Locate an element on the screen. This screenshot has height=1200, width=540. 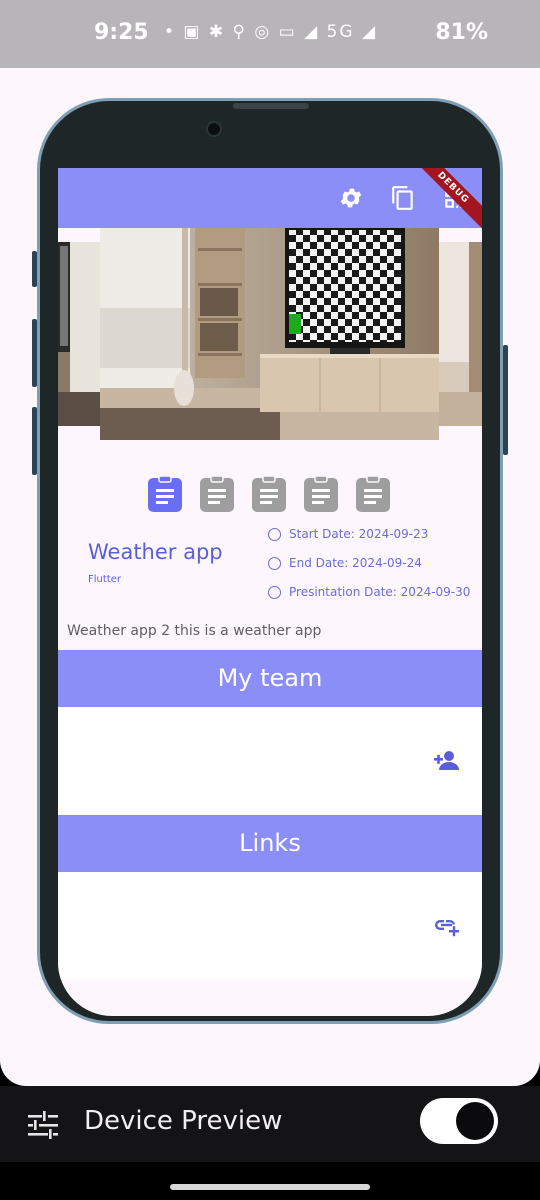
carousel-slide-previous is located at coordinates (79, 334).